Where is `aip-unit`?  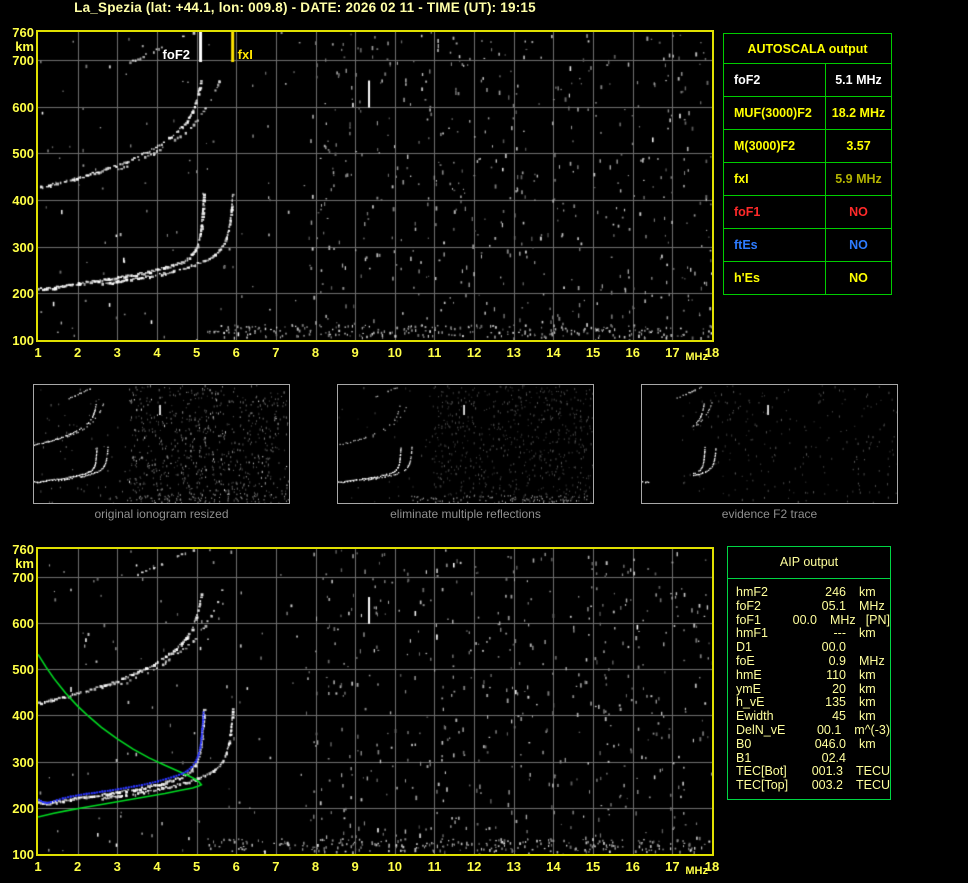 aip-unit is located at coordinates (852, 648).